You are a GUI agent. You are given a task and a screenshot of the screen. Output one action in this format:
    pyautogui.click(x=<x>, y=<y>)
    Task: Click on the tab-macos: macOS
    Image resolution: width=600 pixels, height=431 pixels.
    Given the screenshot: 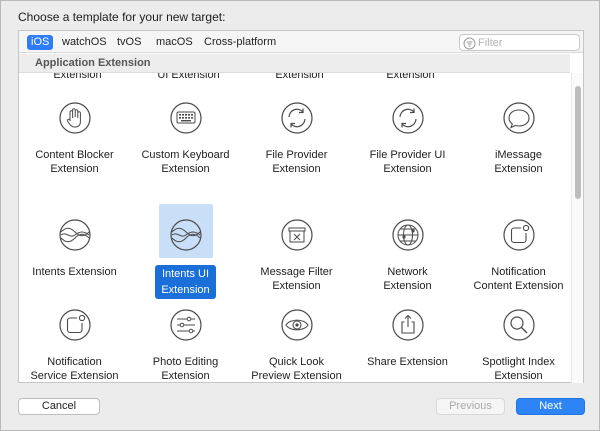 What is the action you would take?
    pyautogui.click(x=174, y=42)
    